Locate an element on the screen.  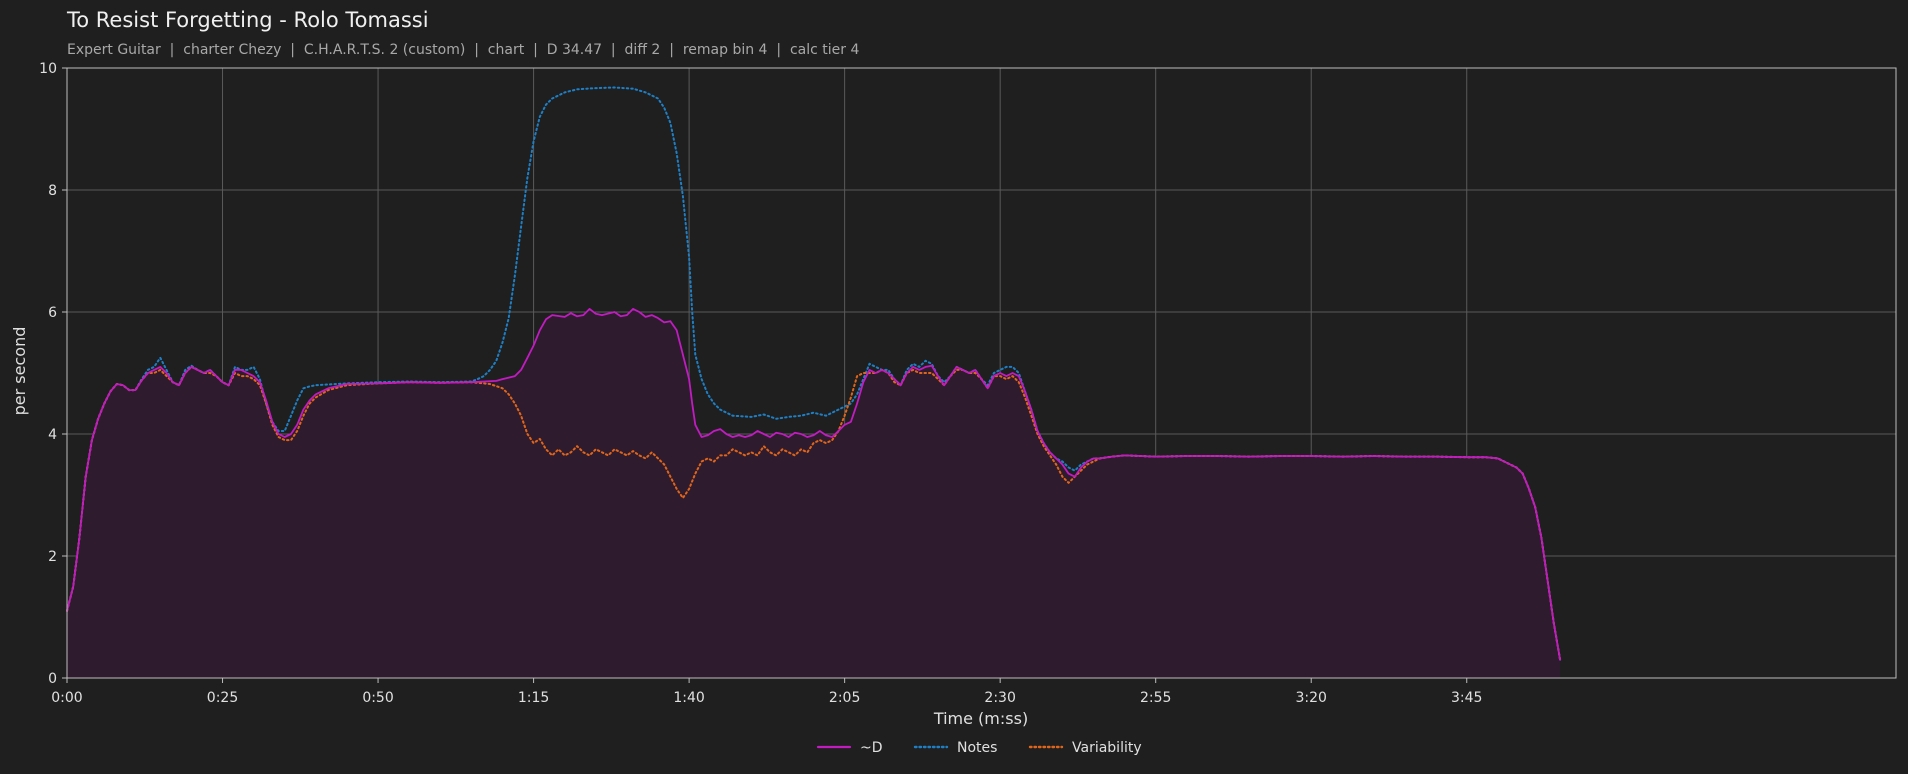
x-tick-label: 2:55 is located at coordinates (1155, 698).